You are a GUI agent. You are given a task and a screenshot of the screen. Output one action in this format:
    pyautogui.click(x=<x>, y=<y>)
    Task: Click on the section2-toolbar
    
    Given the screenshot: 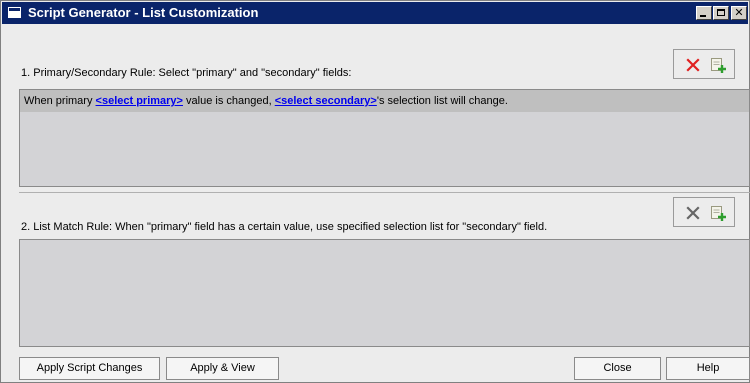 What is the action you would take?
    pyautogui.click(x=704, y=212)
    